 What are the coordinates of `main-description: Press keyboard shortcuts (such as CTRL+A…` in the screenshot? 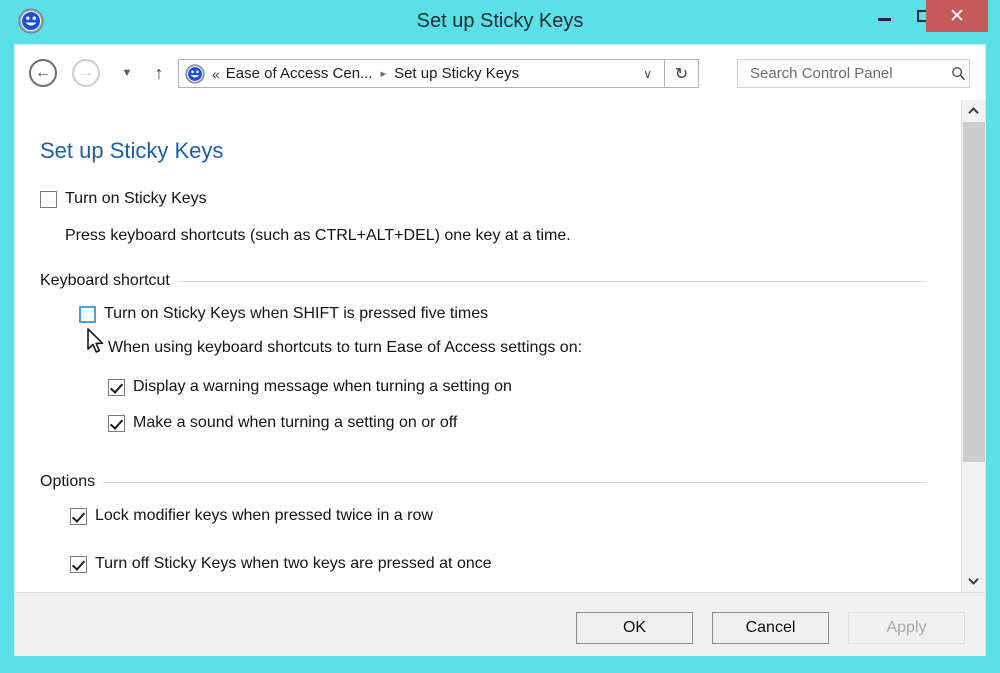 It's located at (318, 235).